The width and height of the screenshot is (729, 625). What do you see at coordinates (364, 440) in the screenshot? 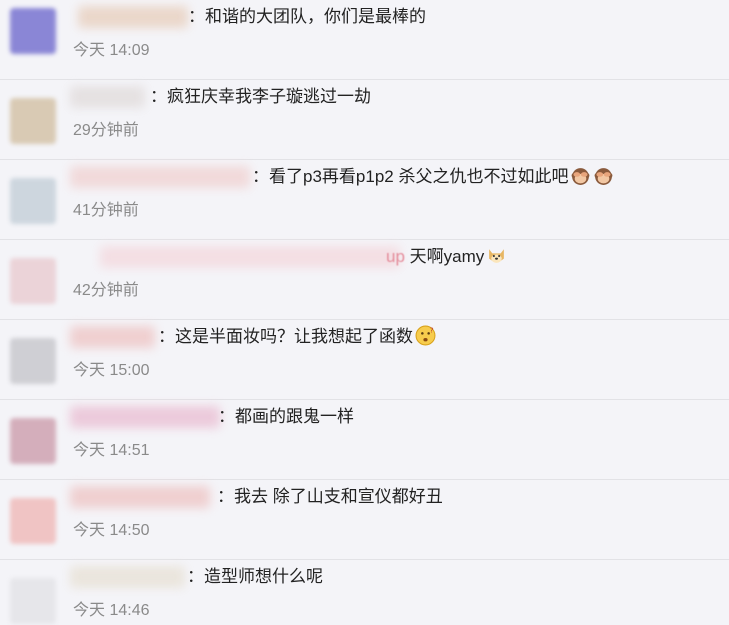
I see `comment-item: ：都画的跟鬼一样 今天 14:51` at bounding box center [364, 440].